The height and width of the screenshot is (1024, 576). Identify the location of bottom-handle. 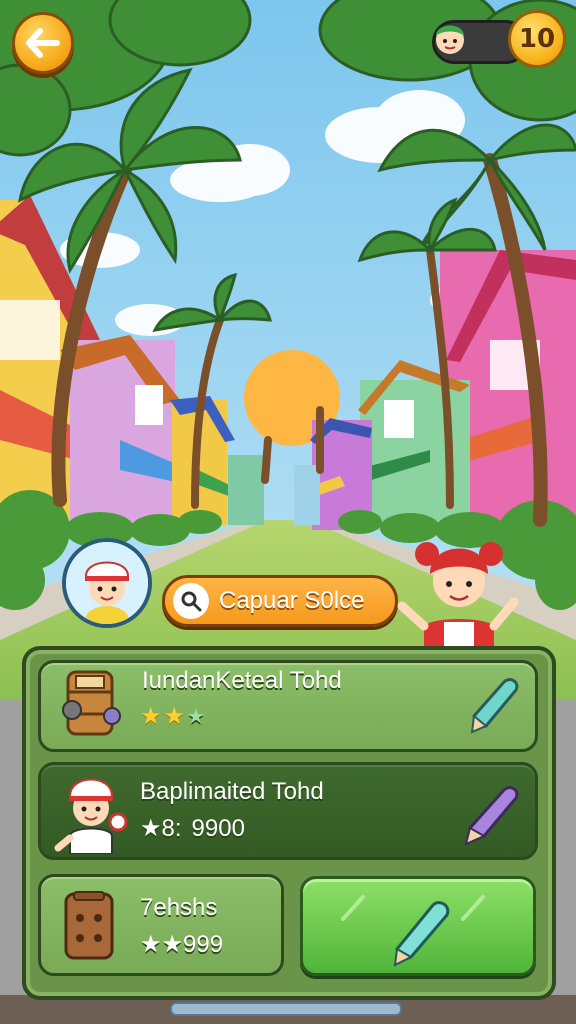
(286, 1009).